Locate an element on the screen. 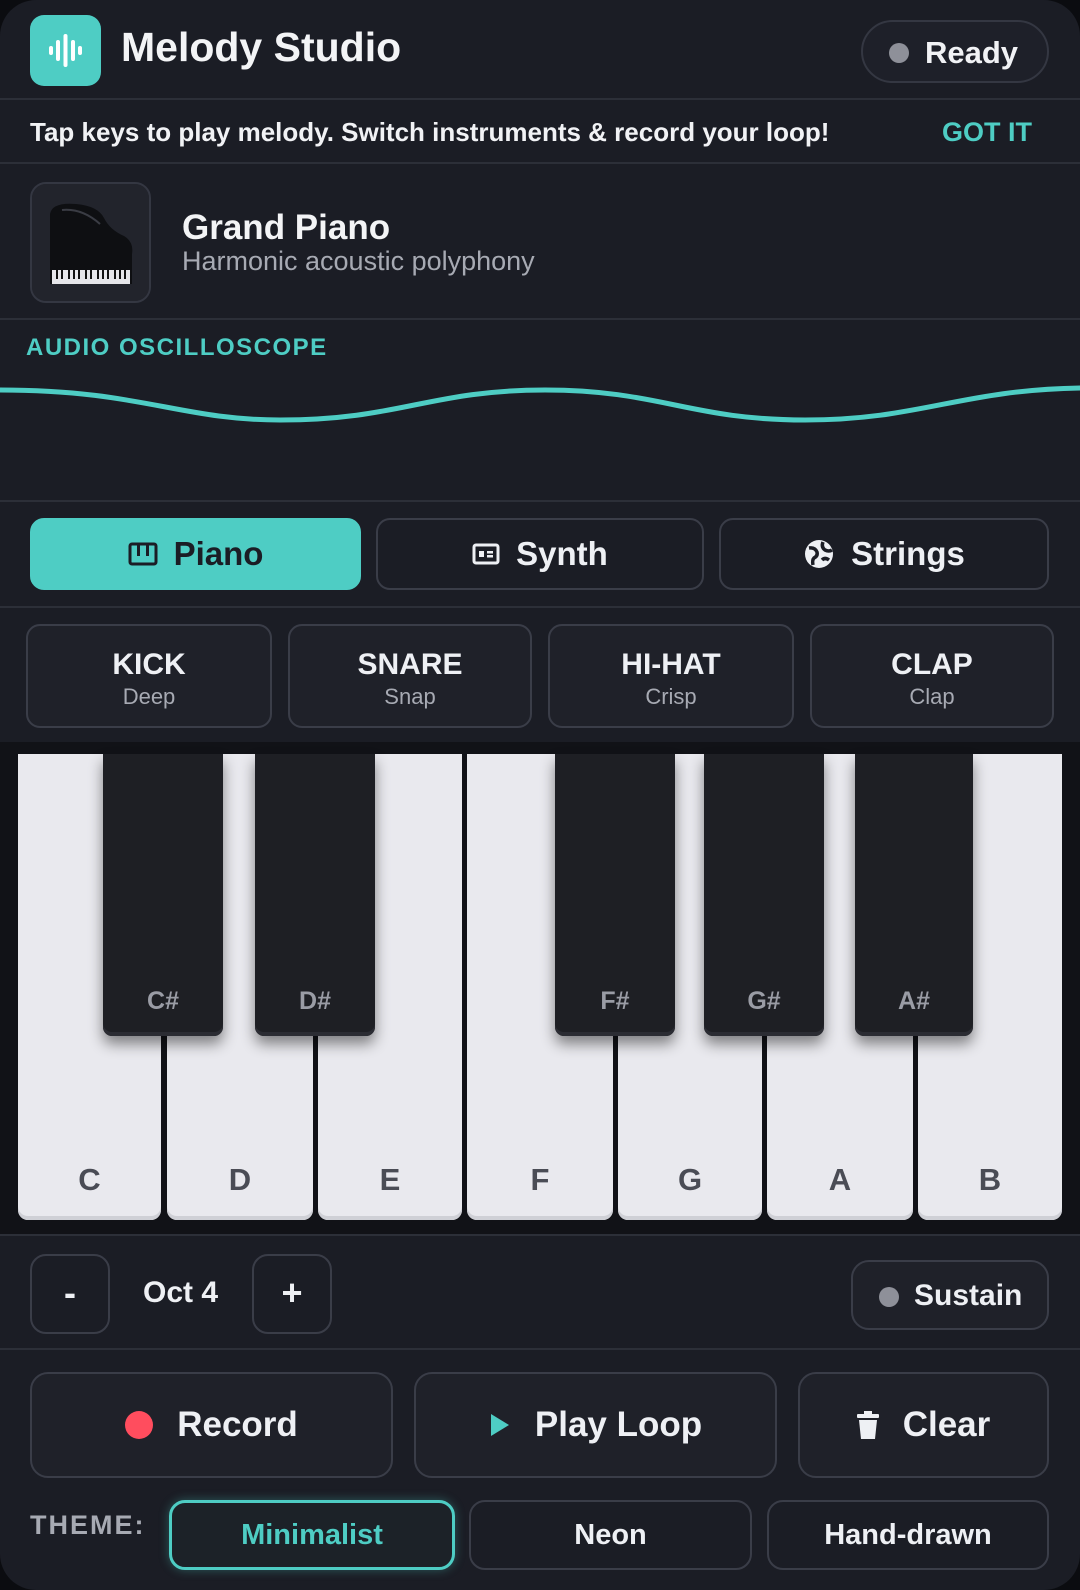 This screenshot has height=1590, width=1080. pad-clap-name: CLAP is located at coordinates (932, 664).